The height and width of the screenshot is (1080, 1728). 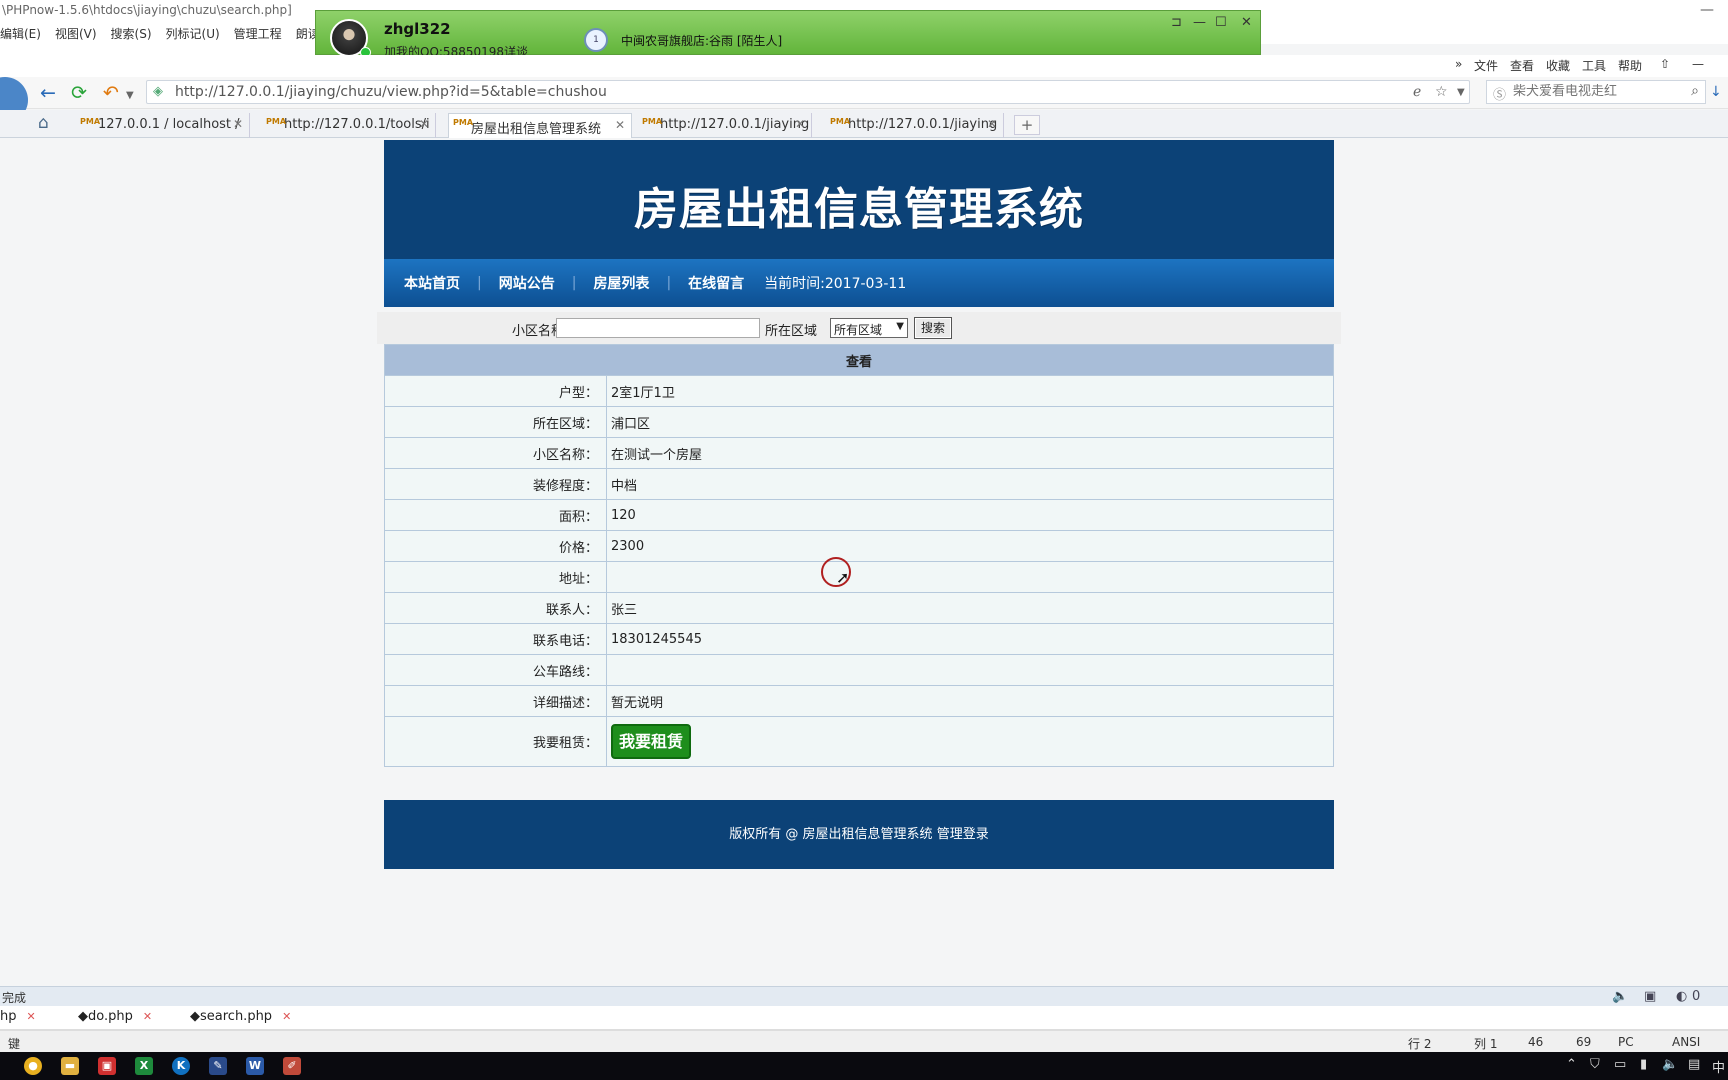 I want to click on search-button: 搜索, so click(x=933, y=328).